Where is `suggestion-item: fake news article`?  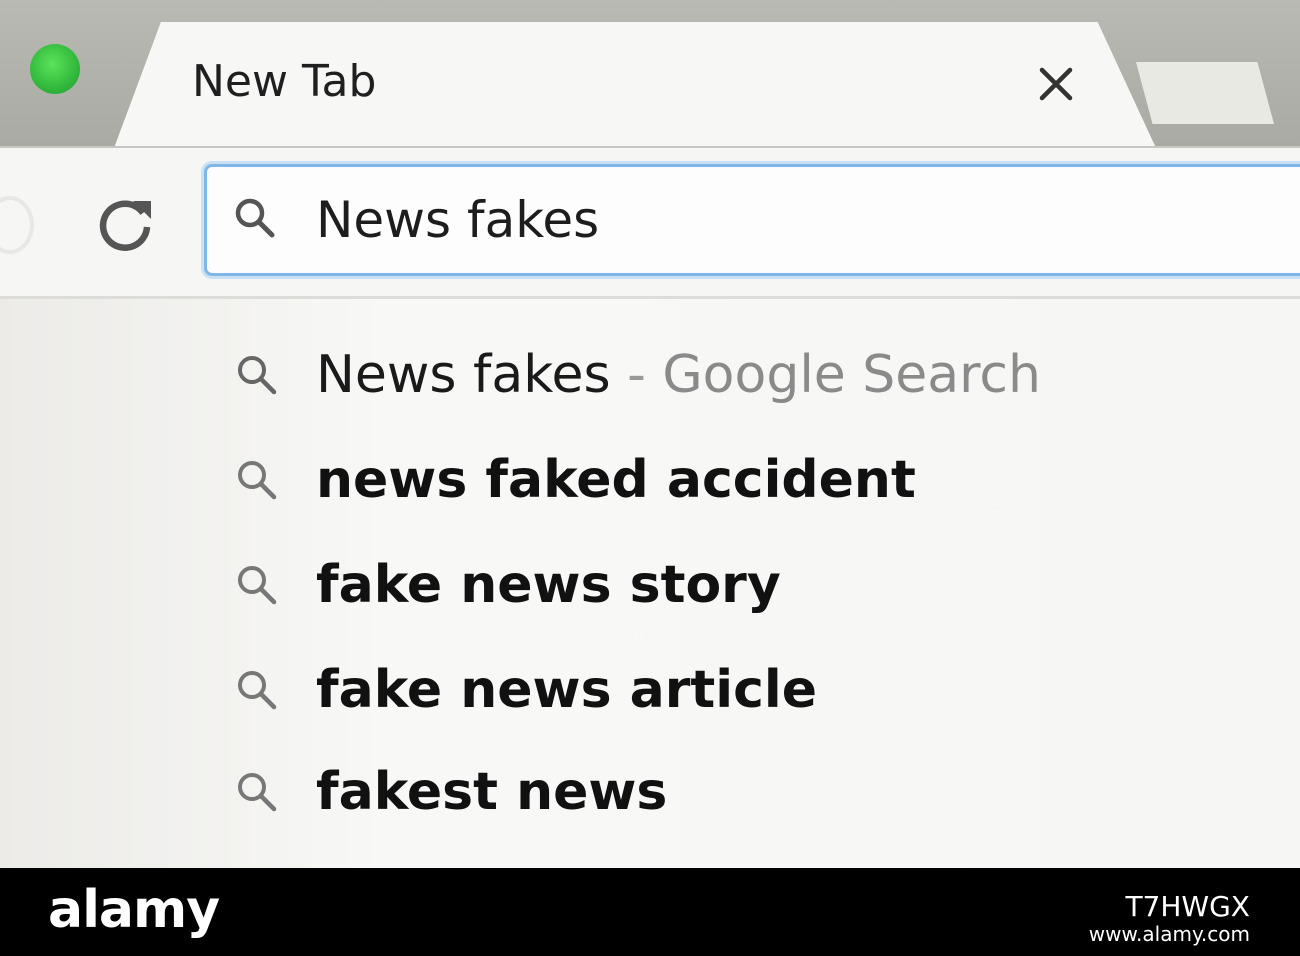
suggestion-item: fake news article is located at coordinates (754, 690).